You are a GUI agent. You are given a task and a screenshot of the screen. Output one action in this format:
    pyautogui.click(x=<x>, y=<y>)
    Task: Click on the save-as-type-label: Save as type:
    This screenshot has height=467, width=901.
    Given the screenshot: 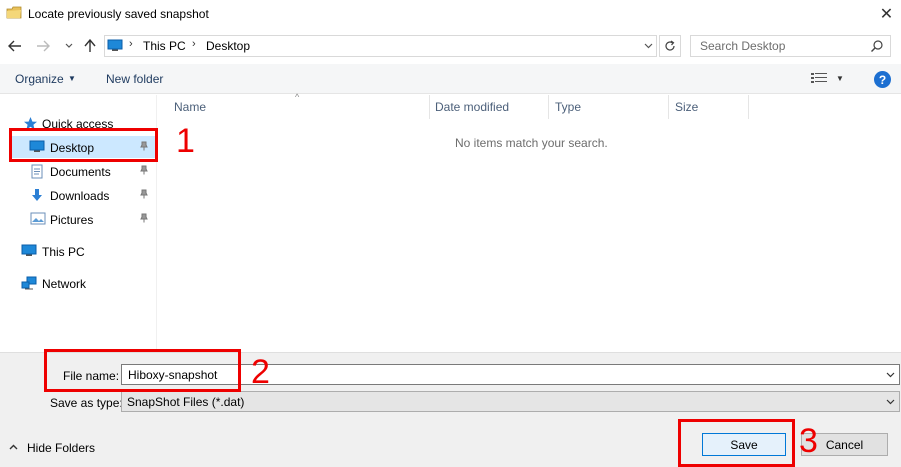 What is the action you would take?
    pyautogui.click(x=86, y=403)
    